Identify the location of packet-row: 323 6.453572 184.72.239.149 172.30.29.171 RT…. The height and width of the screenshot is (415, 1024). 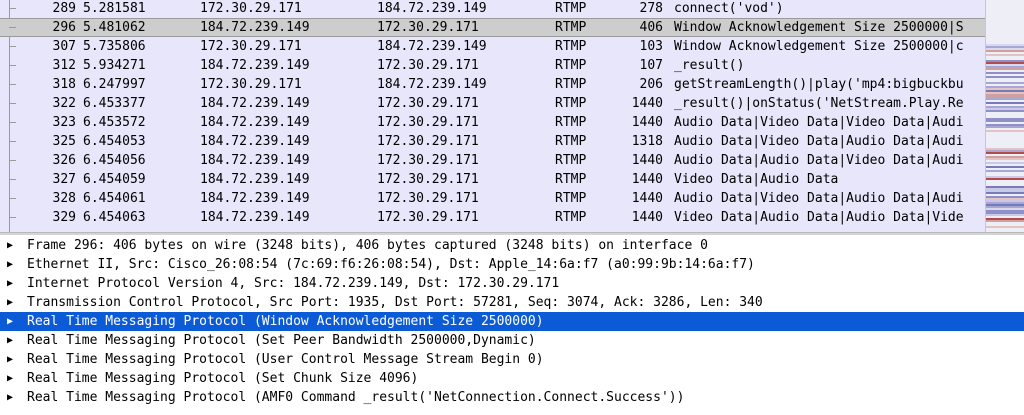
(492, 122).